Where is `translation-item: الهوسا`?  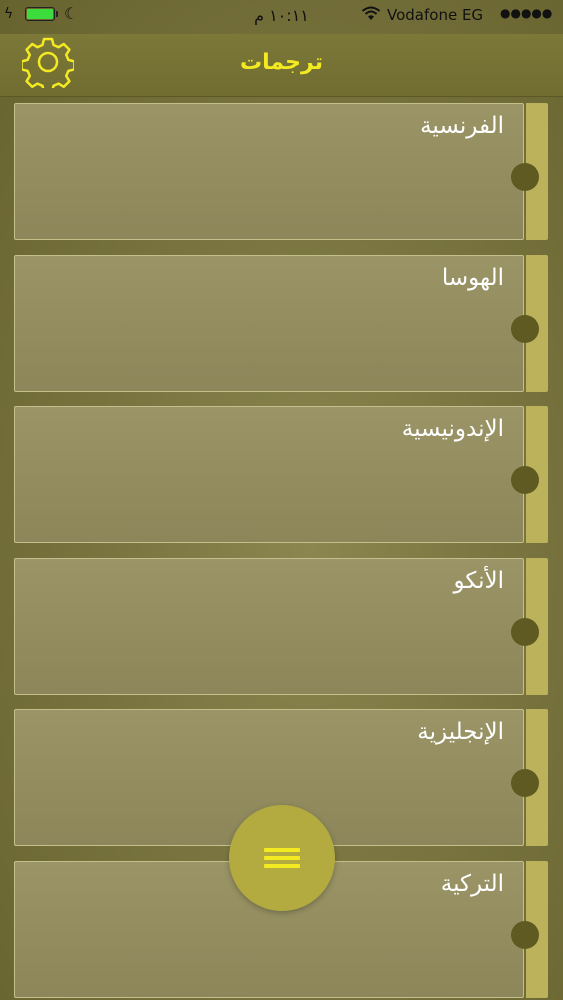 translation-item: الهوسا is located at coordinates (281, 323).